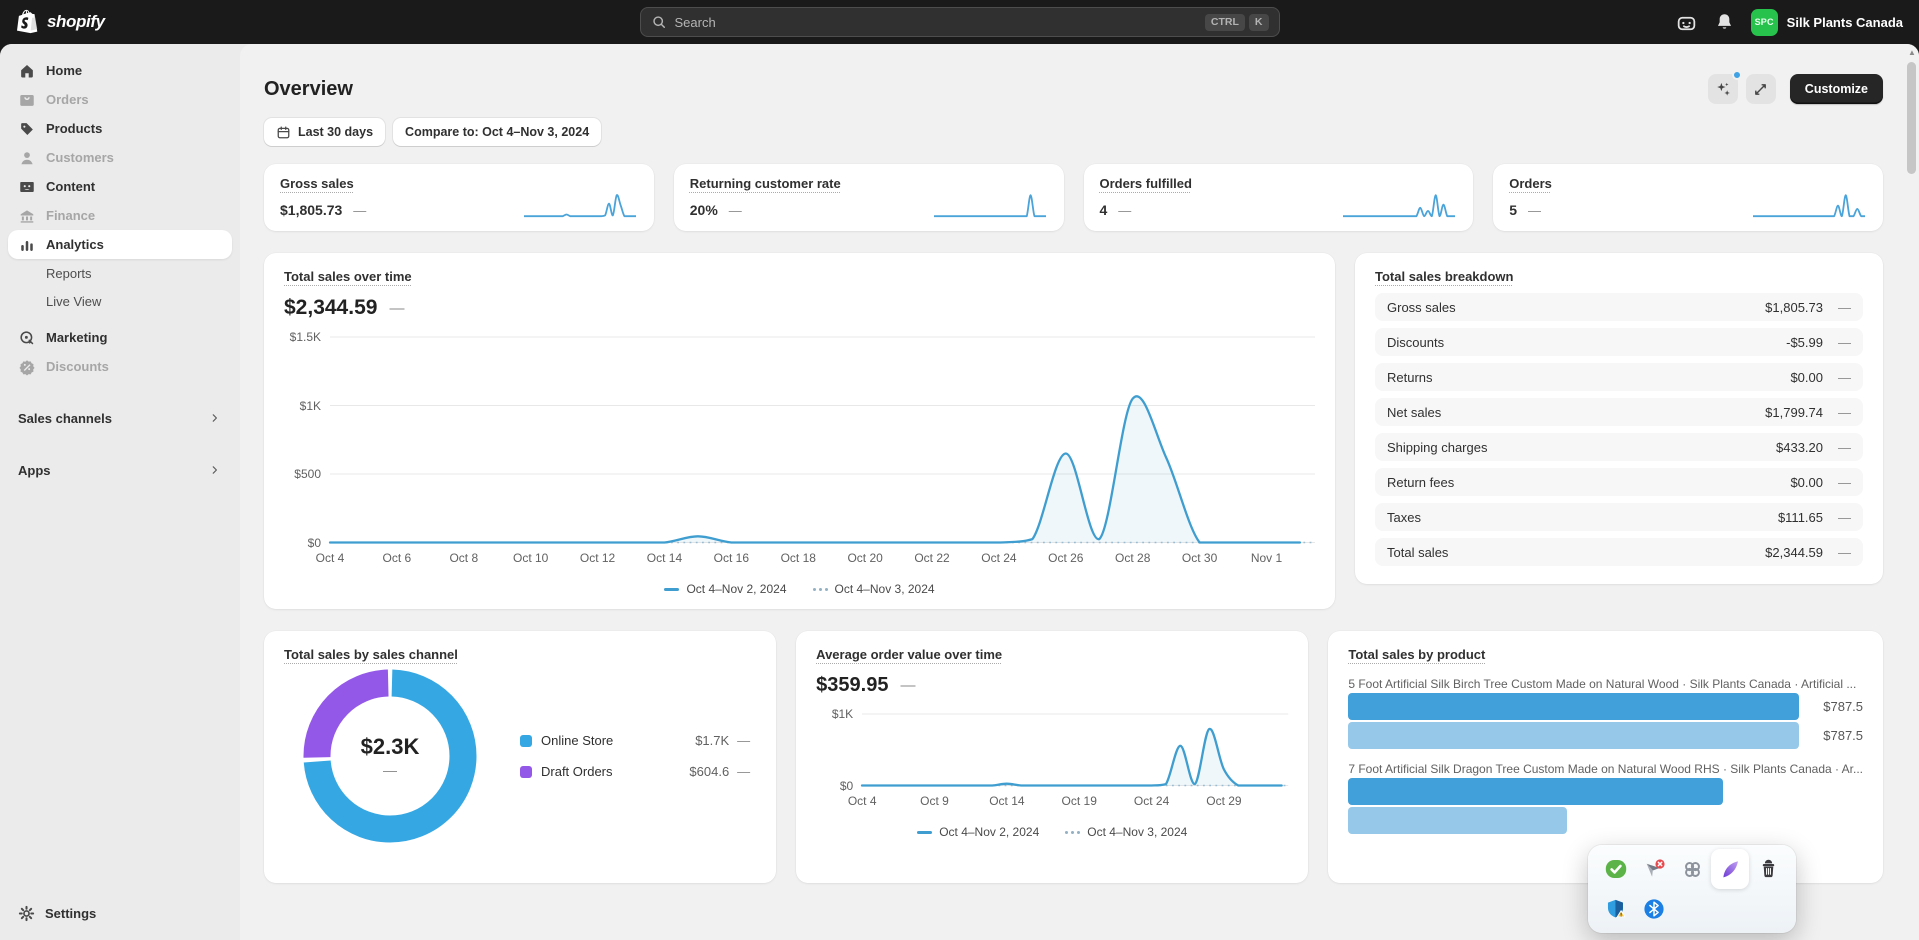 Image resolution: width=1919 pixels, height=940 pixels. I want to click on customize-button: Customize, so click(1836, 89).